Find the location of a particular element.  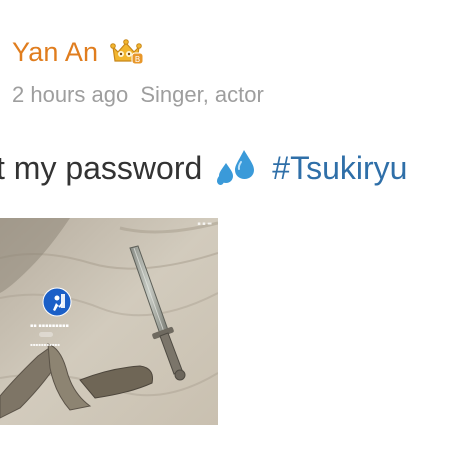

lock-screen-caption: ▪▪ ▪▪▪▪▪▪▪▪▪ is located at coordinates (49, 326).